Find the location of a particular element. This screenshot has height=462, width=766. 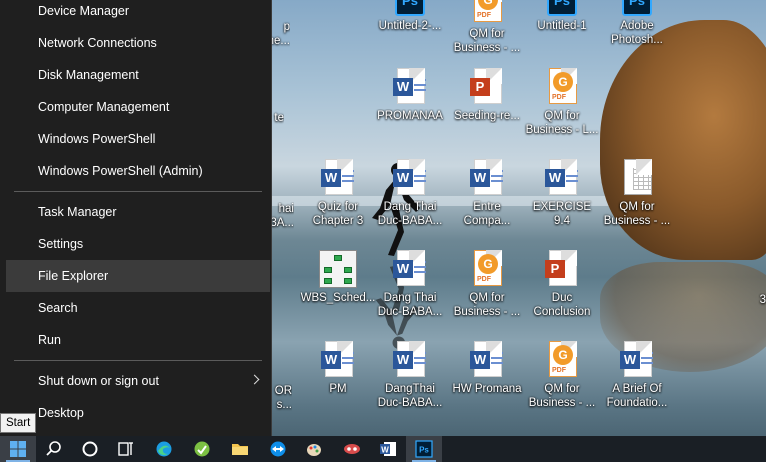

menu-item-file-explorer: File Explorer is located at coordinates (138, 276).